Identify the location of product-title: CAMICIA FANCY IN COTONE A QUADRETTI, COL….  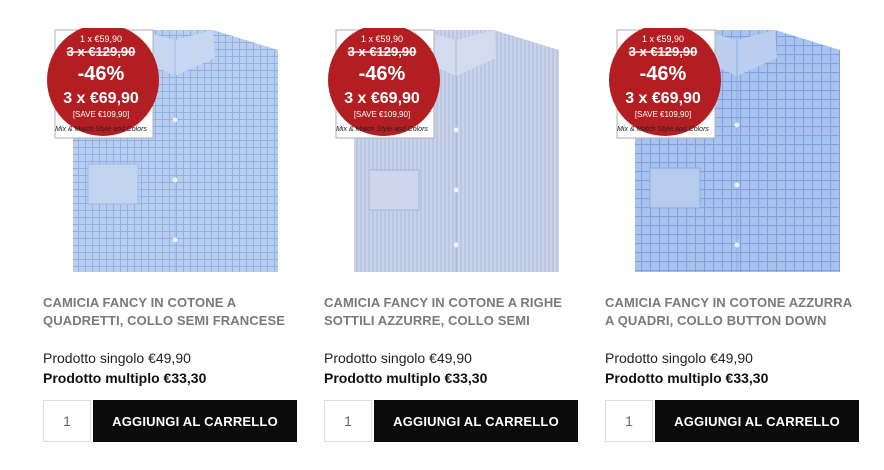
(170, 312).